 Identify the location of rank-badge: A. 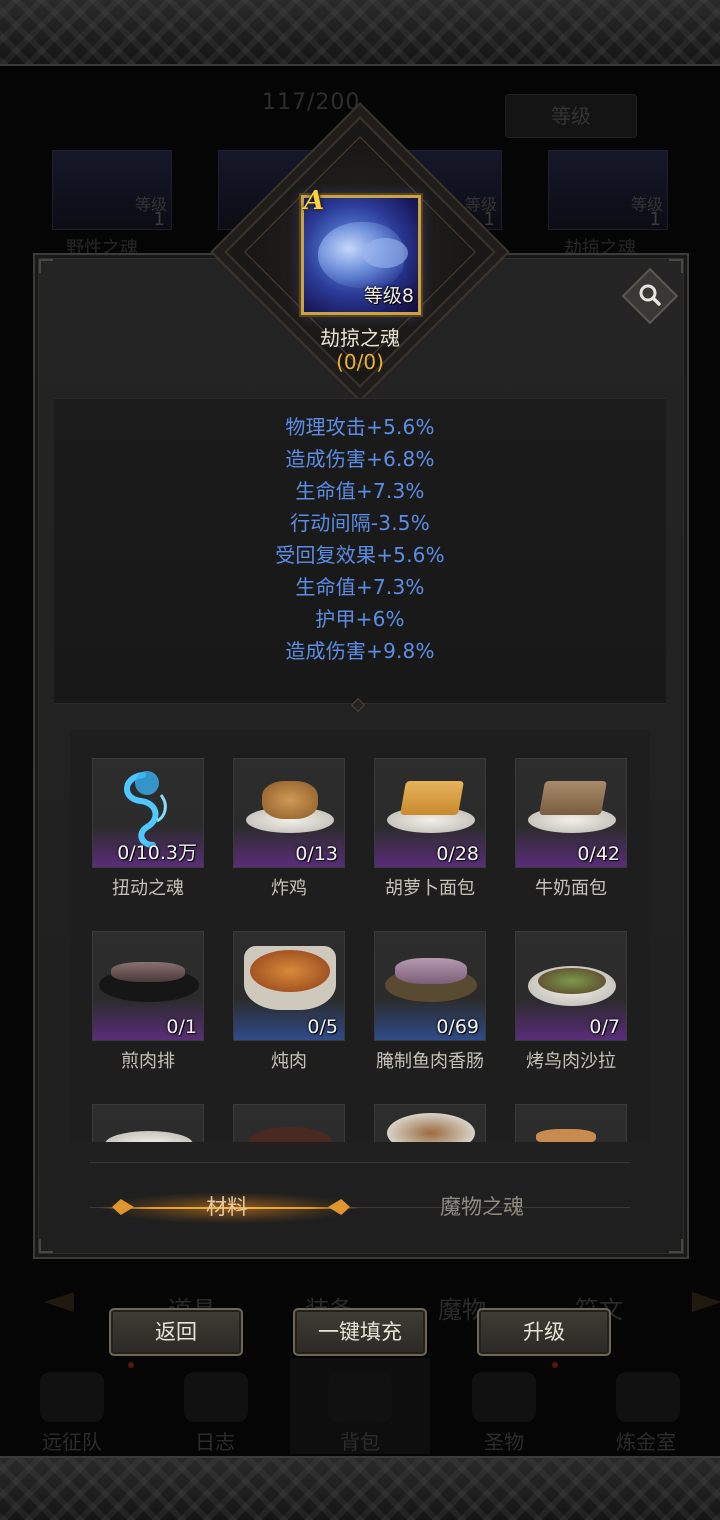
(314, 201).